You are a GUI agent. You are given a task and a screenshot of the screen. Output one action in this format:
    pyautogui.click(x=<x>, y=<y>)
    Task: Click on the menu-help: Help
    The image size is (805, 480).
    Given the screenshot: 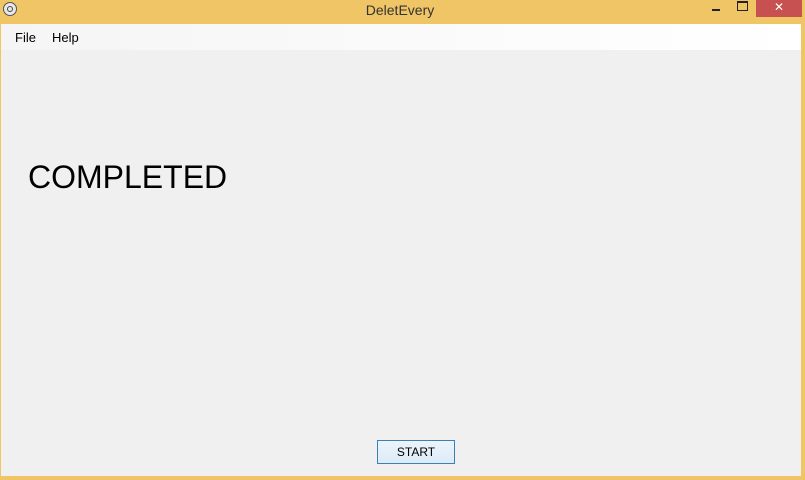 What is the action you would take?
    pyautogui.click(x=65, y=37)
    